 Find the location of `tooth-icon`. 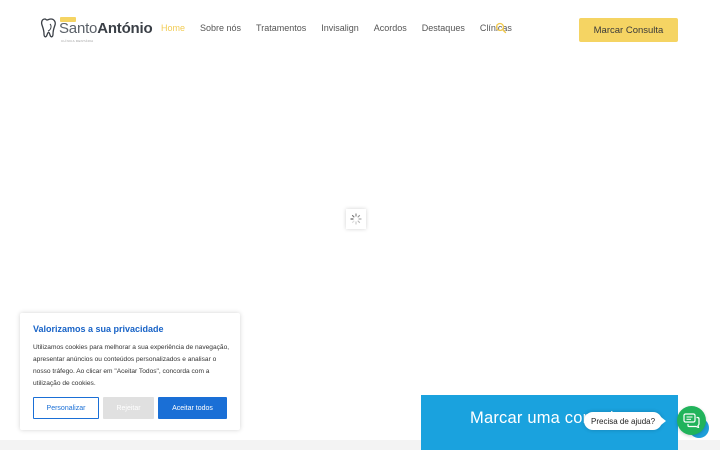

tooth-icon is located at coordinates (48, 28).